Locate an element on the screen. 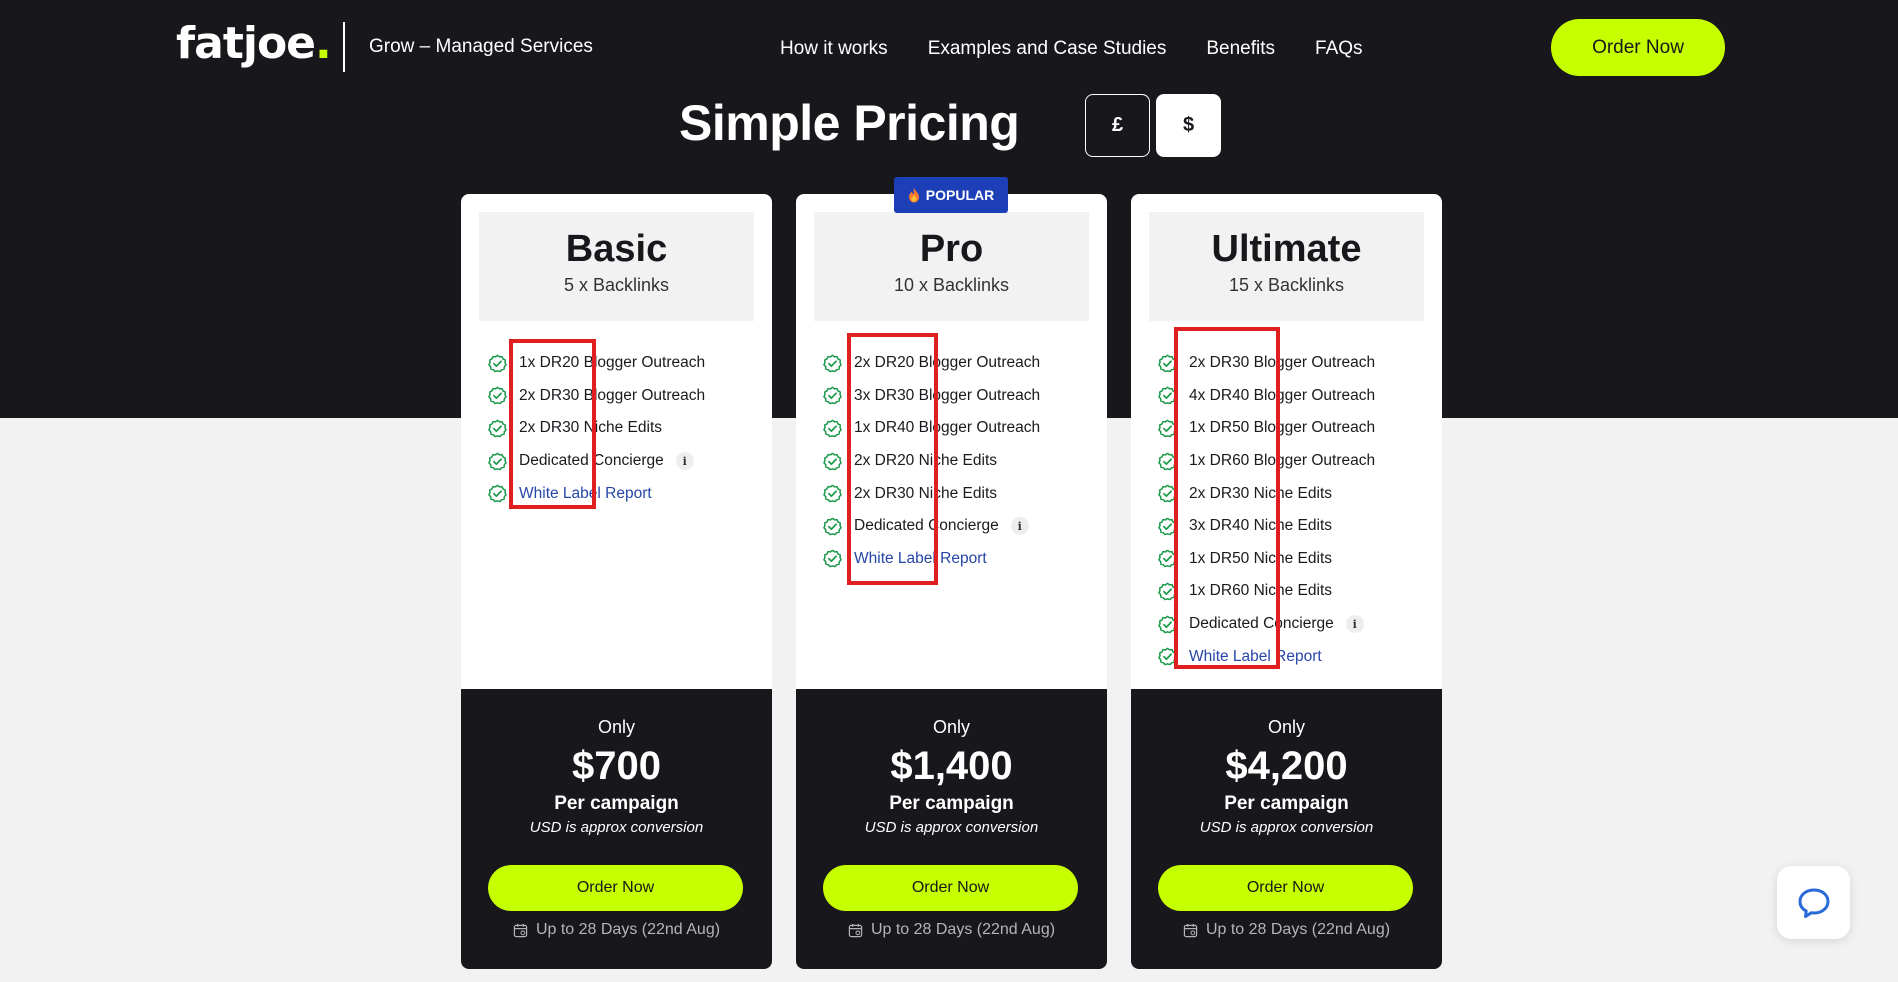 This screenshot has width=1898, height=982. plan-name: Ultimate is located at coordinates (1286, 249).